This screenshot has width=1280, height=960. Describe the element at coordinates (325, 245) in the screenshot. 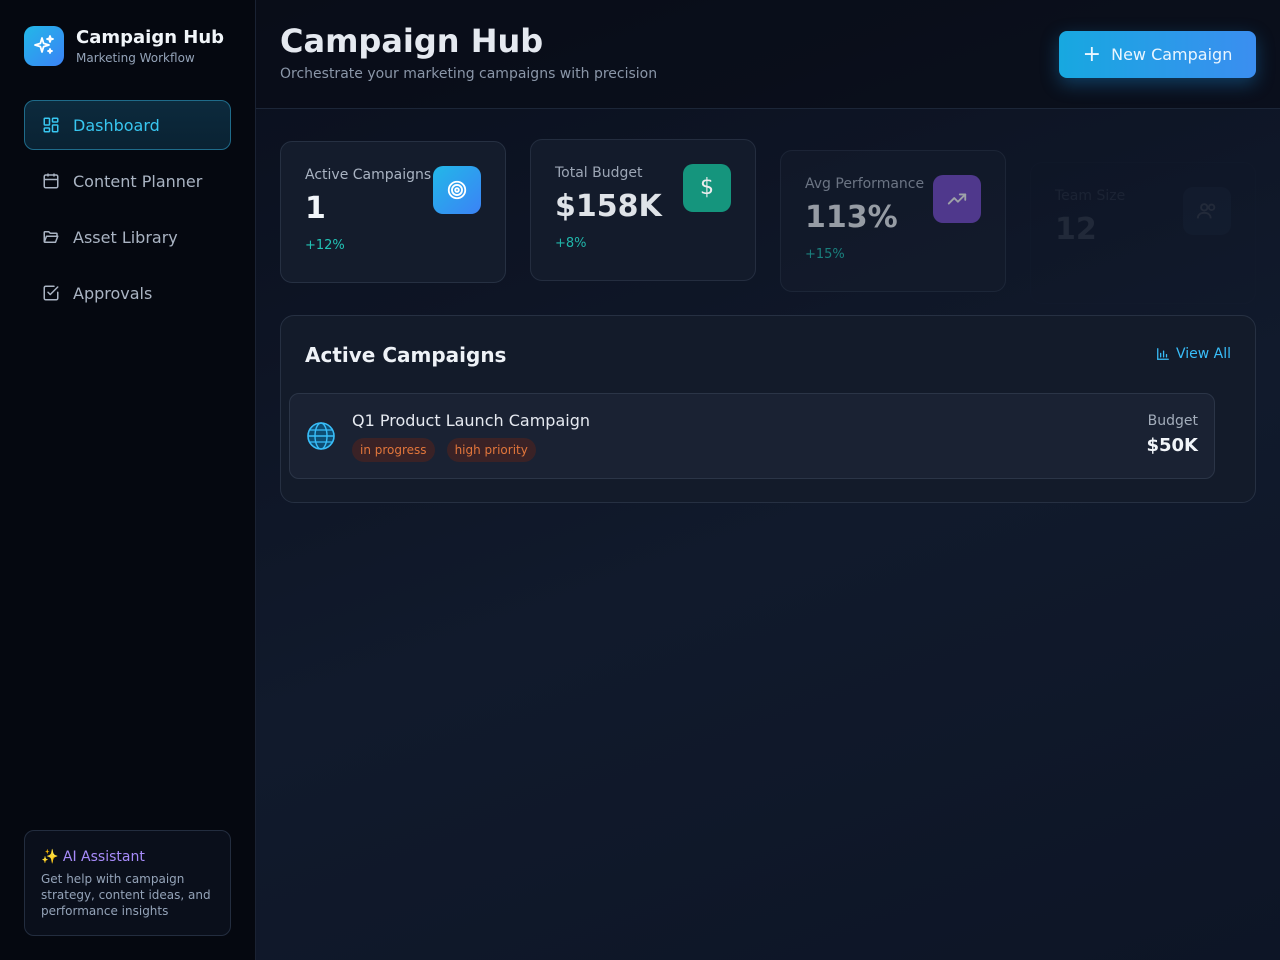

I see `stat-change: +12%` at that location.